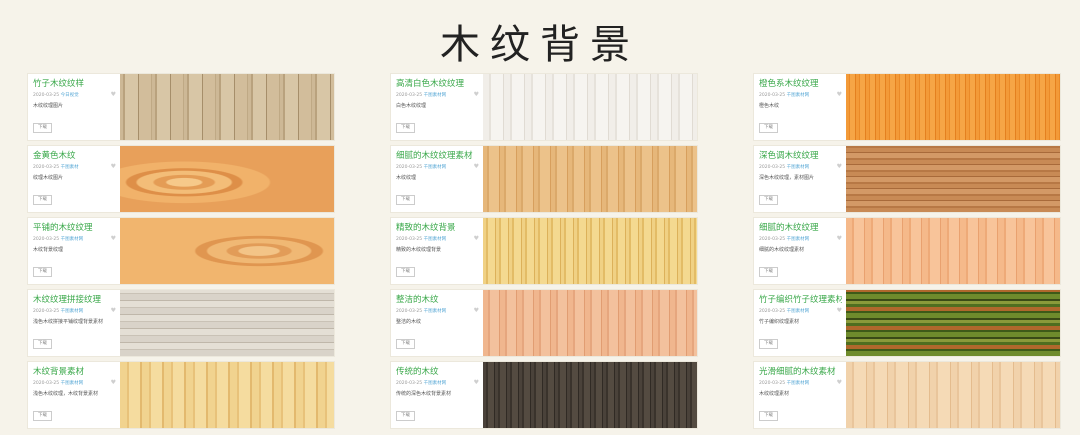 This screenshot has width=1080, height=435. I want to click on texture-card: 竹子编织竹子纹理素材 2020-03-25 千图素材网 竹子编织纹理素材 ♥ 下载, so click(907, 323).